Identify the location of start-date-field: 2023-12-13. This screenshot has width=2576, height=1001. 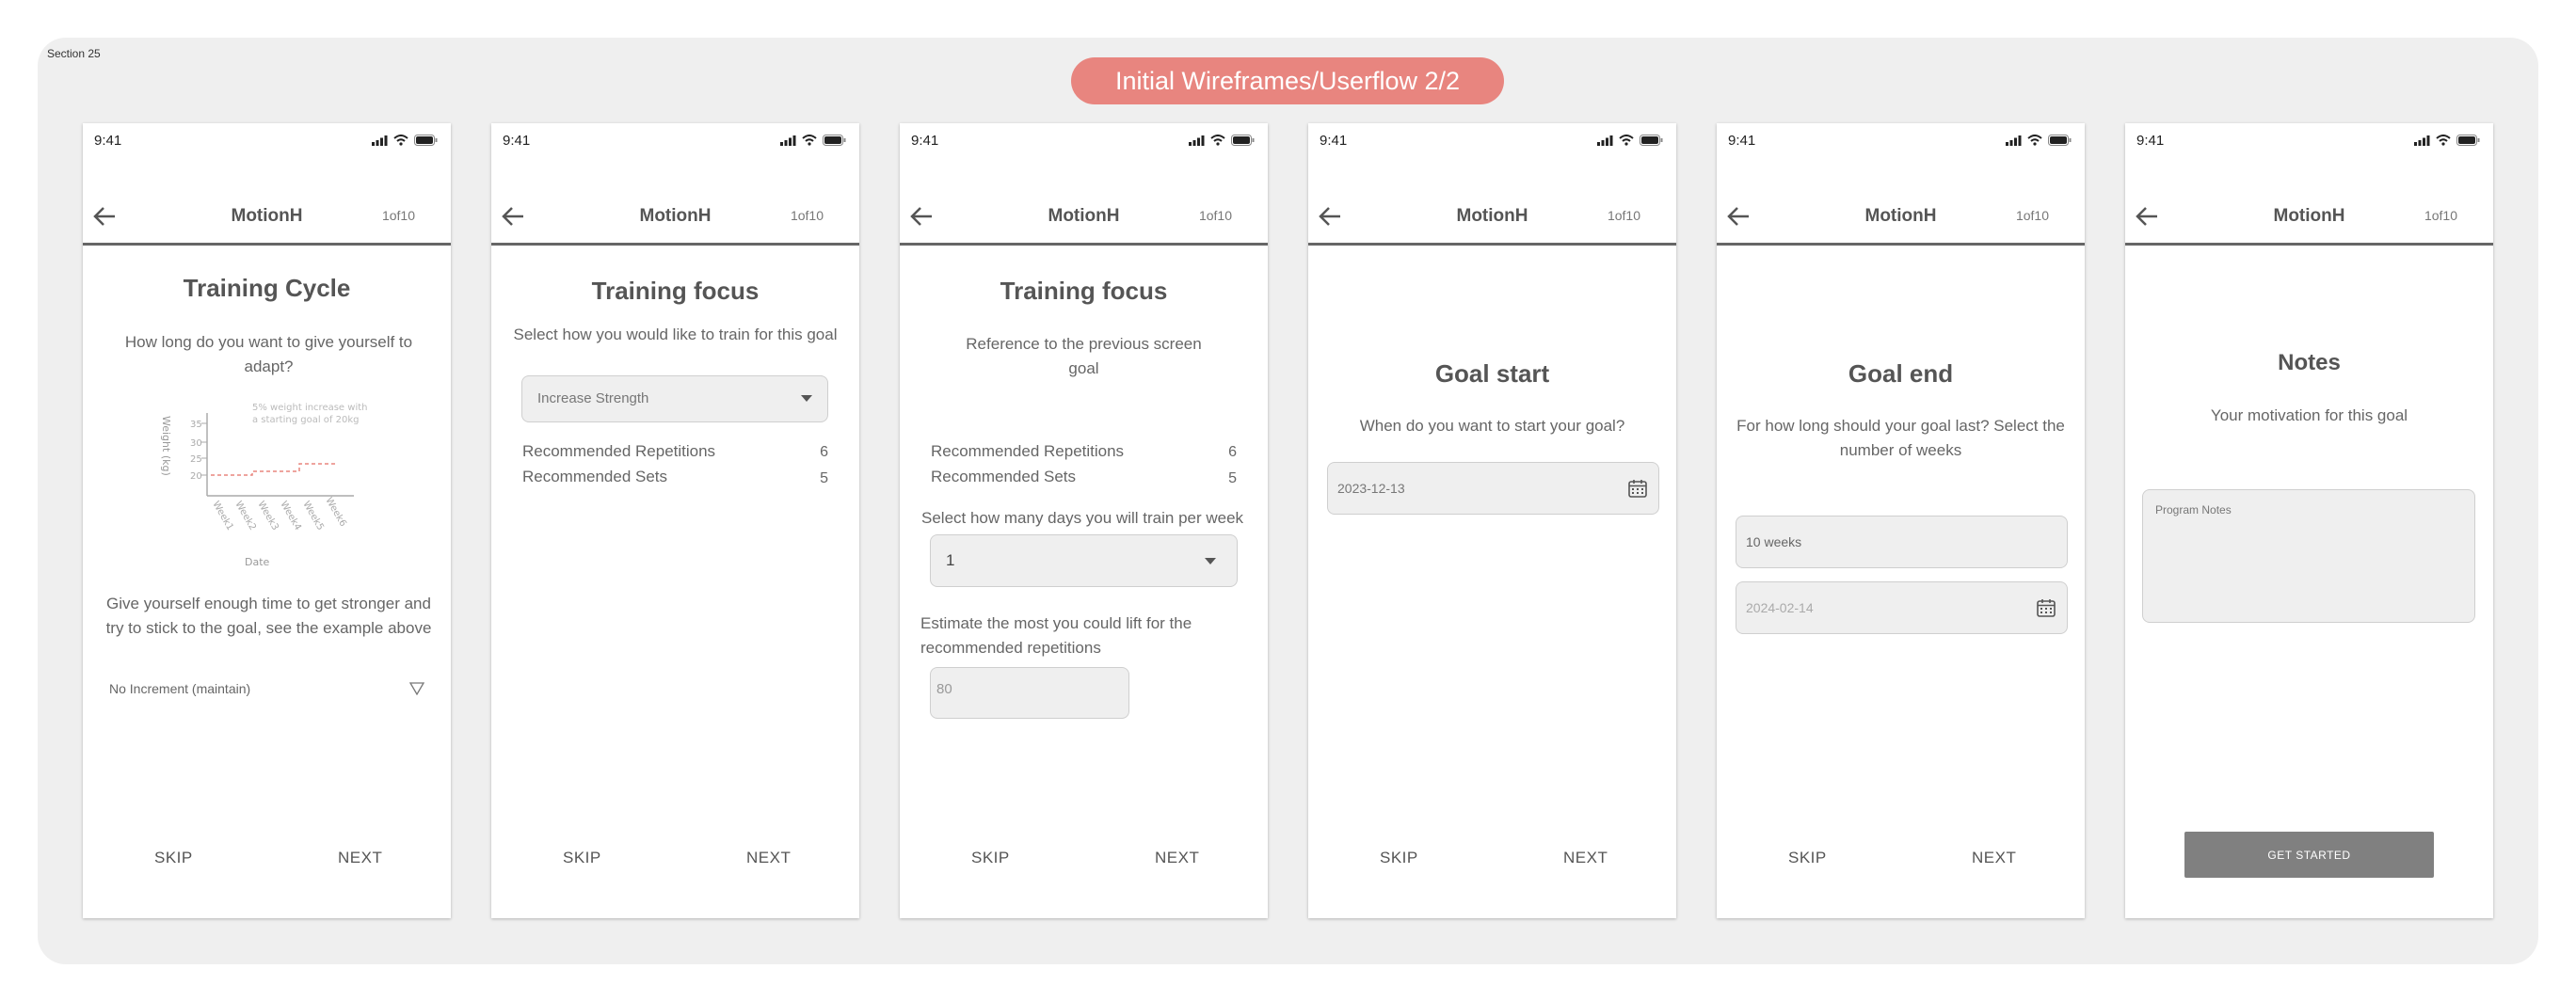
(1493, 488).